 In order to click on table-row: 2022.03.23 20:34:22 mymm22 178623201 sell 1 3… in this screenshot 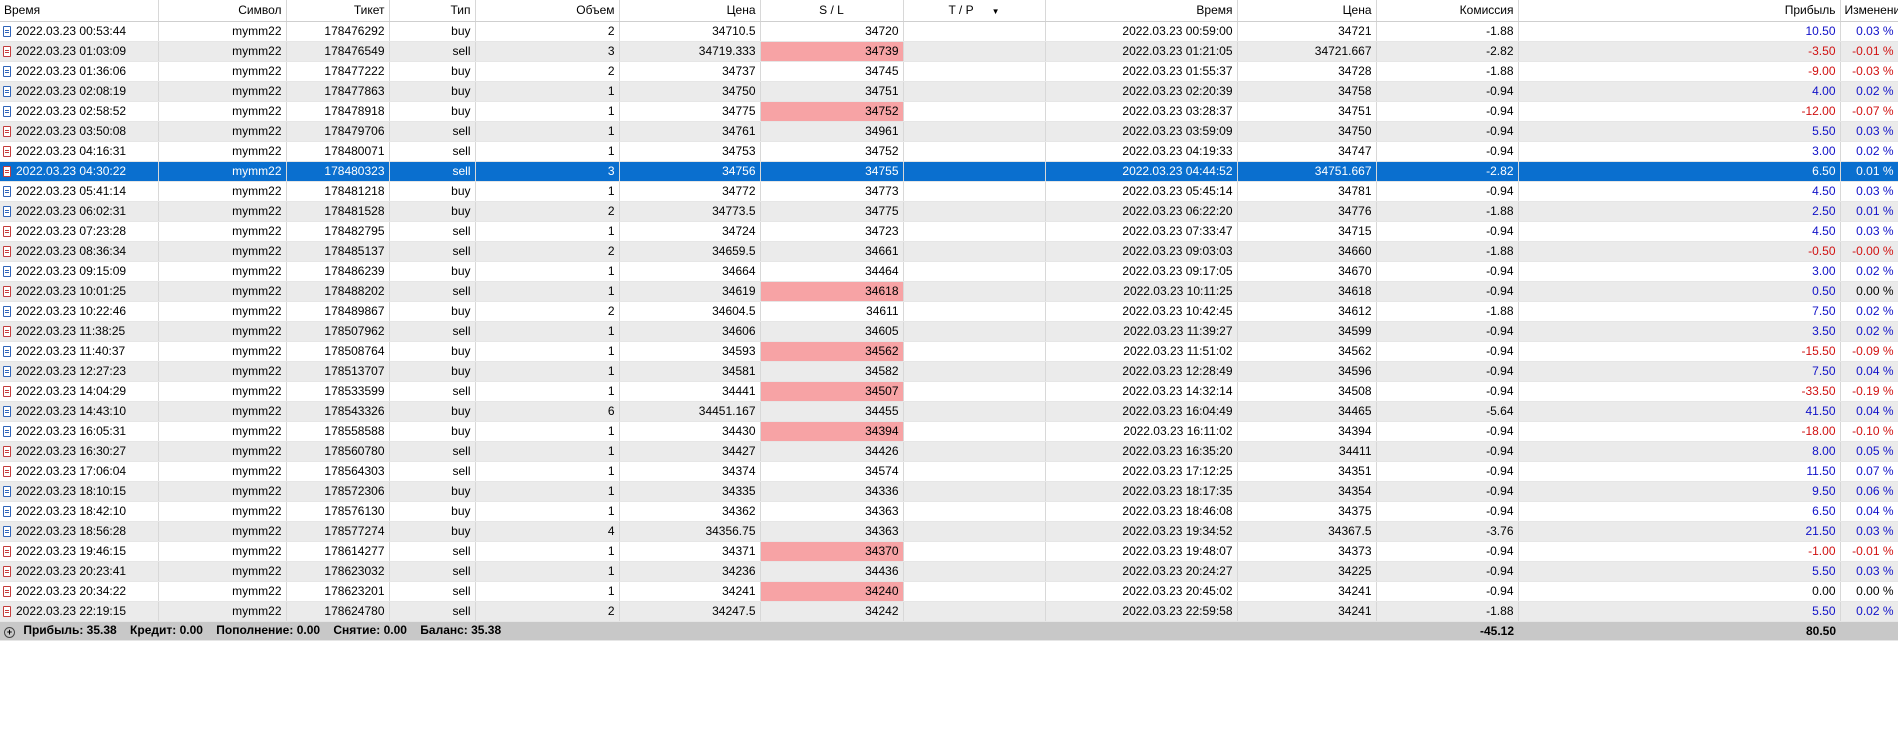, I will do `click(949, 591)`.